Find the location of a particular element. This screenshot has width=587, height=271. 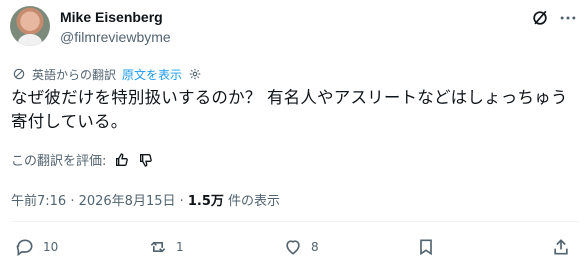

translation-row: 英語からの翻訳 原文を表示 is located at coordinates (107, 74).